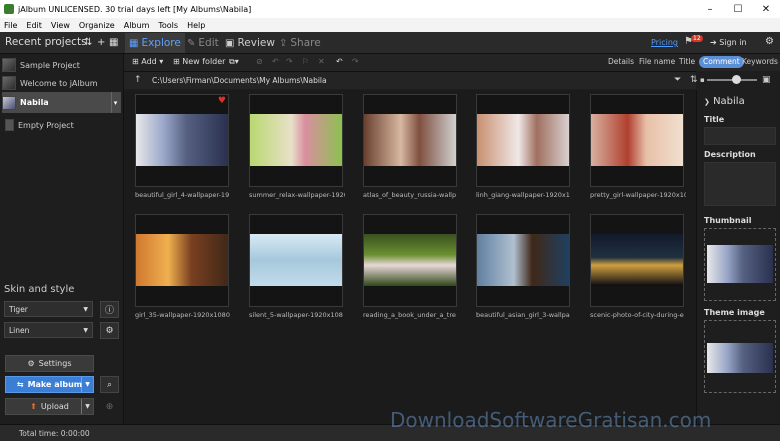 The width and height of the screenshot is (780, 441). What do you see at coordinates (61, 102) in the screenshot?
I see `project-nabila: Nabila ▾` at bounding box center [61, 102].